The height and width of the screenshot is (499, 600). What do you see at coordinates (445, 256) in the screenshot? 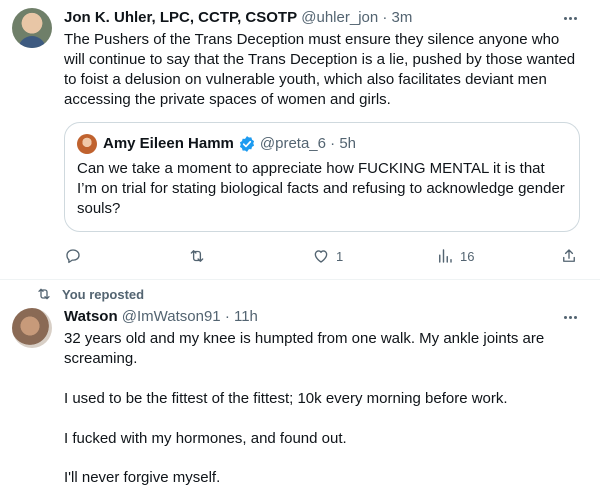
I see `views-icon` at bounding box center [445, 256].